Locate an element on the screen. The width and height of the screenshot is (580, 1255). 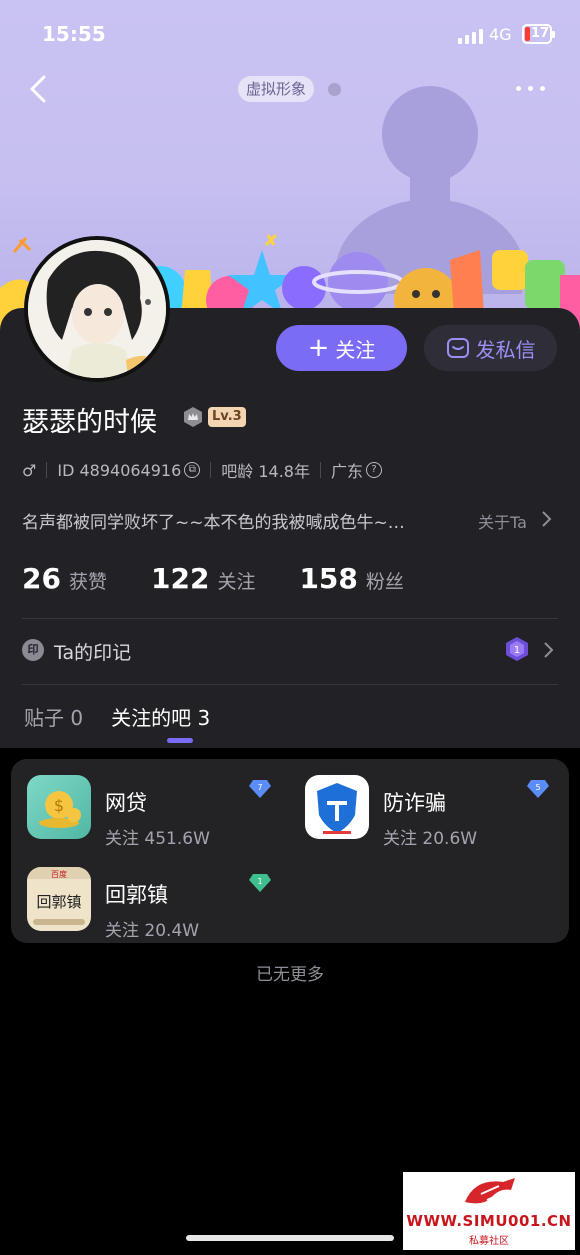
signal-icon is located at coordinates (471, 36).